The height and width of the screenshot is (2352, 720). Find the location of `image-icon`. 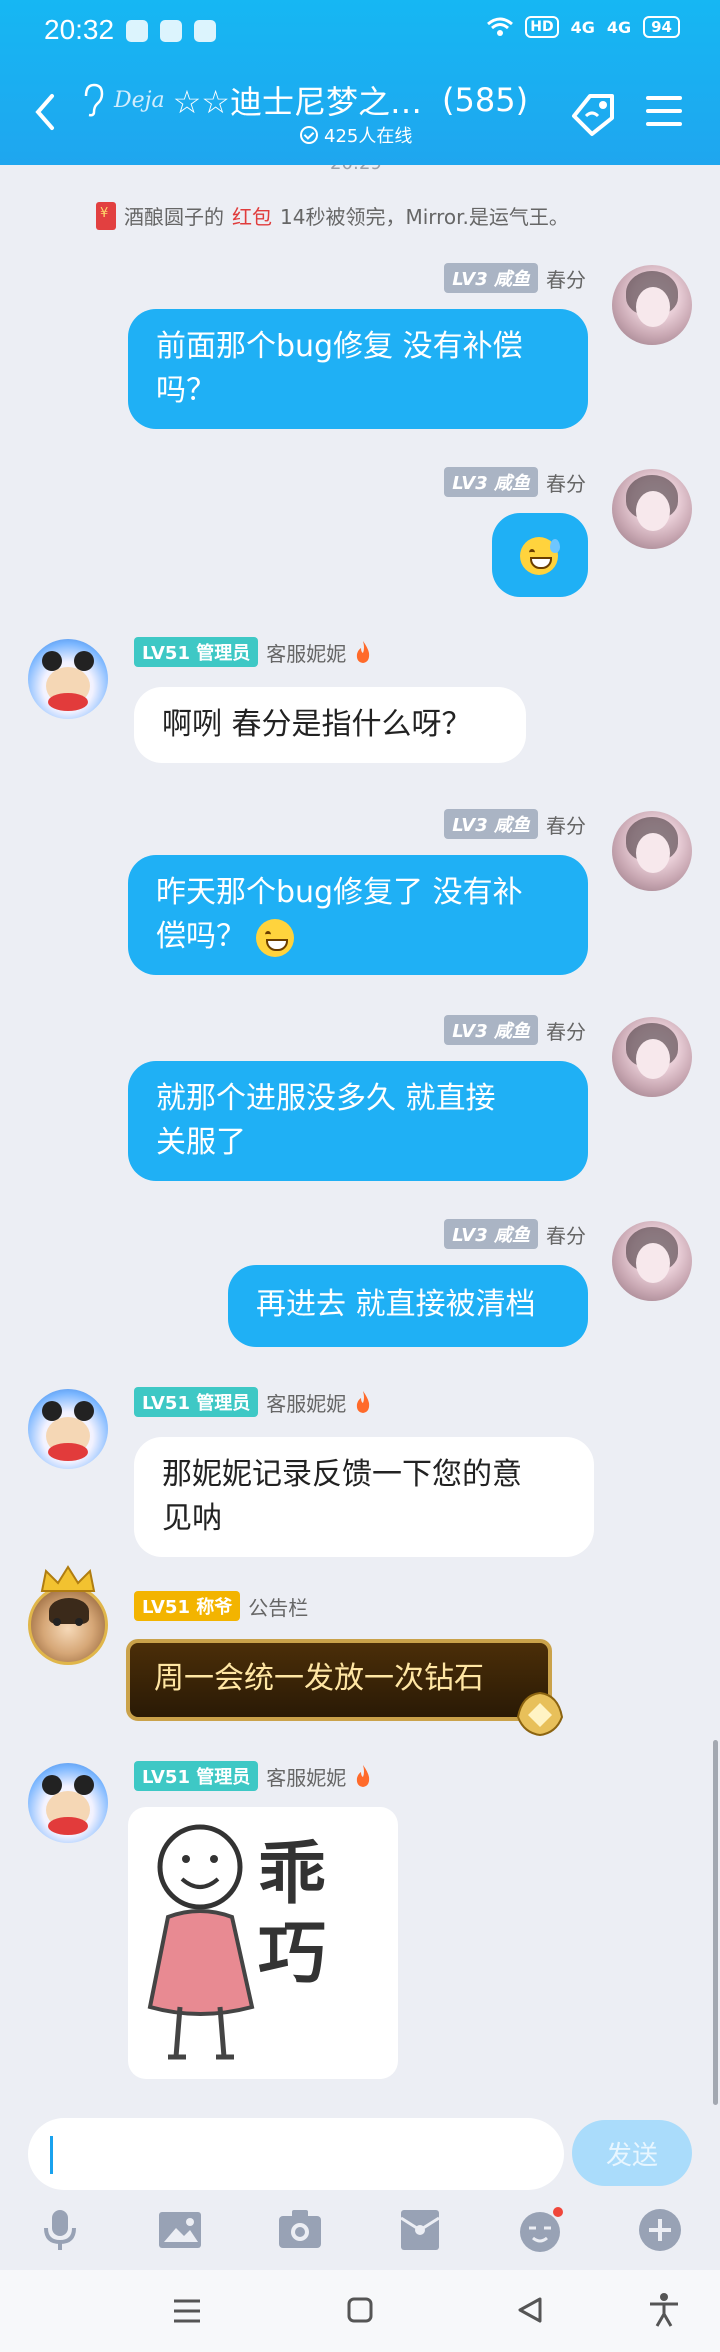

image-icon is located at coordinates (180, 2230).